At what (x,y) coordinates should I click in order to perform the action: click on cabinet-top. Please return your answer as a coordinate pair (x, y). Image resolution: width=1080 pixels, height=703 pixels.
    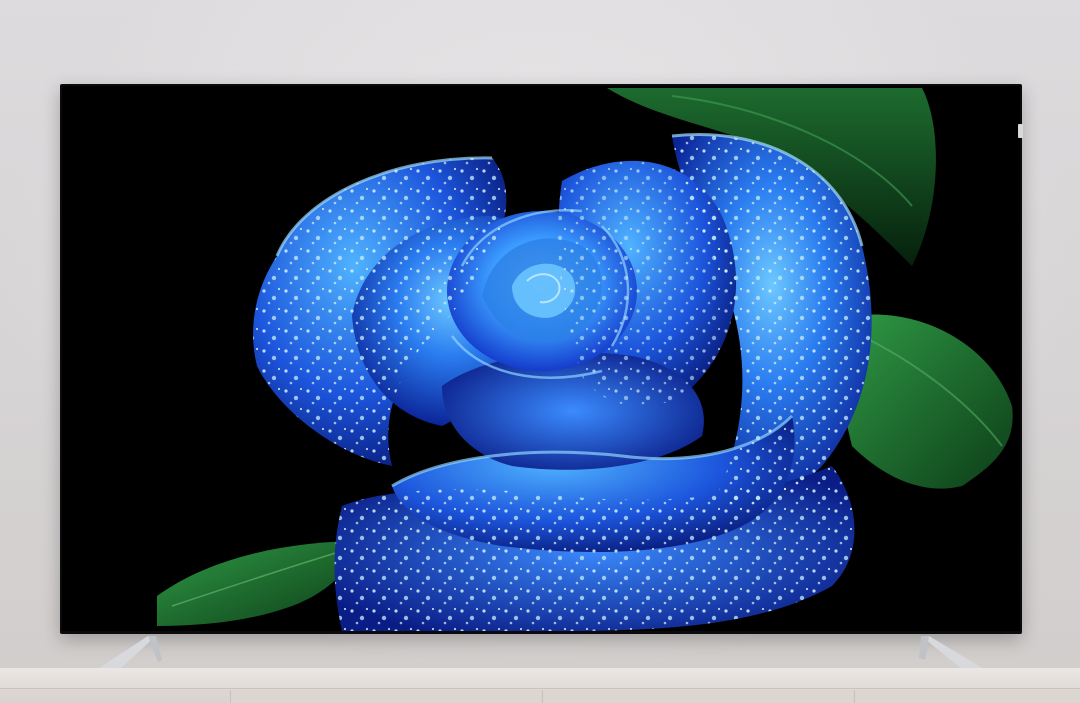
    Looking at the image, I should click on (540, 678).